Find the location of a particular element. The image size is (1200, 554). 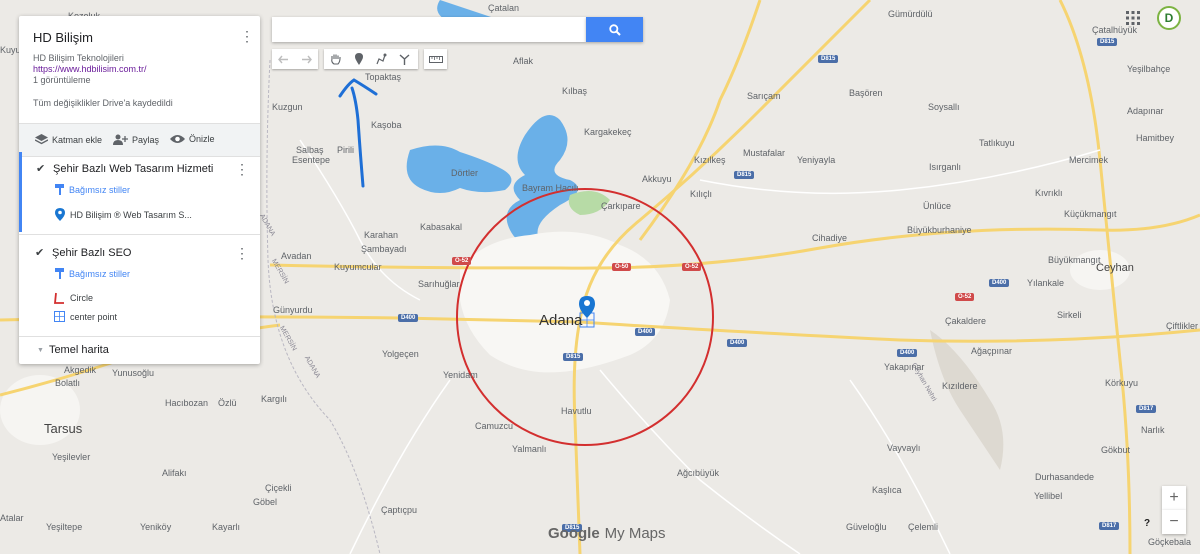

place-label: Çatalan is located at coordinates (504, 8).